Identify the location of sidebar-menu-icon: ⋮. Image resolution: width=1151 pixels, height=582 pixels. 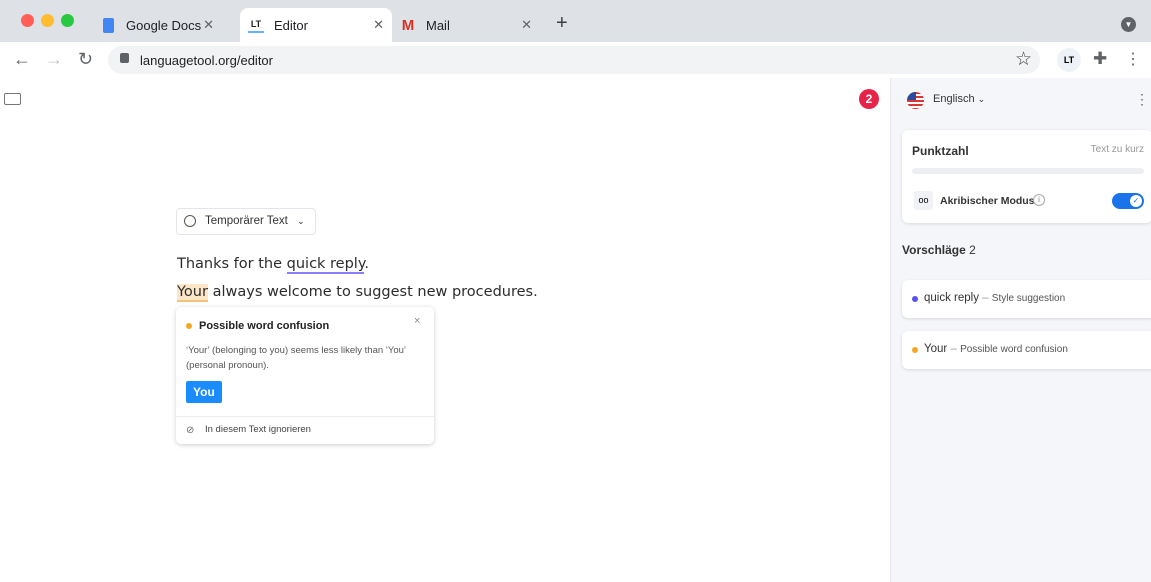
(1142, 99).